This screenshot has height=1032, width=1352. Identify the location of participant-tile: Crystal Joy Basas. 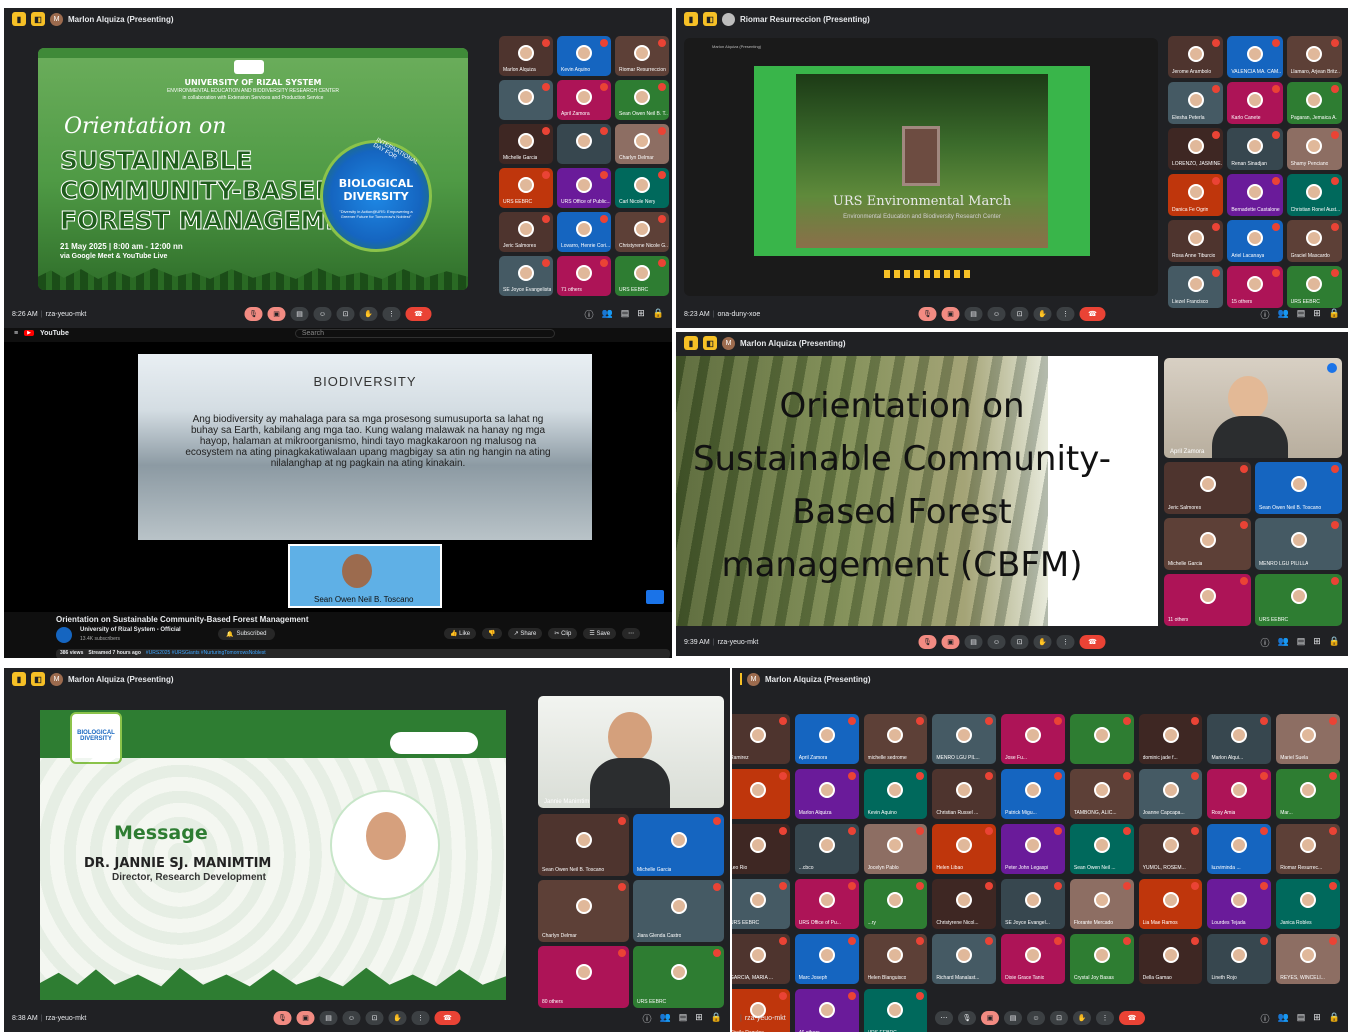
(1101, 959).